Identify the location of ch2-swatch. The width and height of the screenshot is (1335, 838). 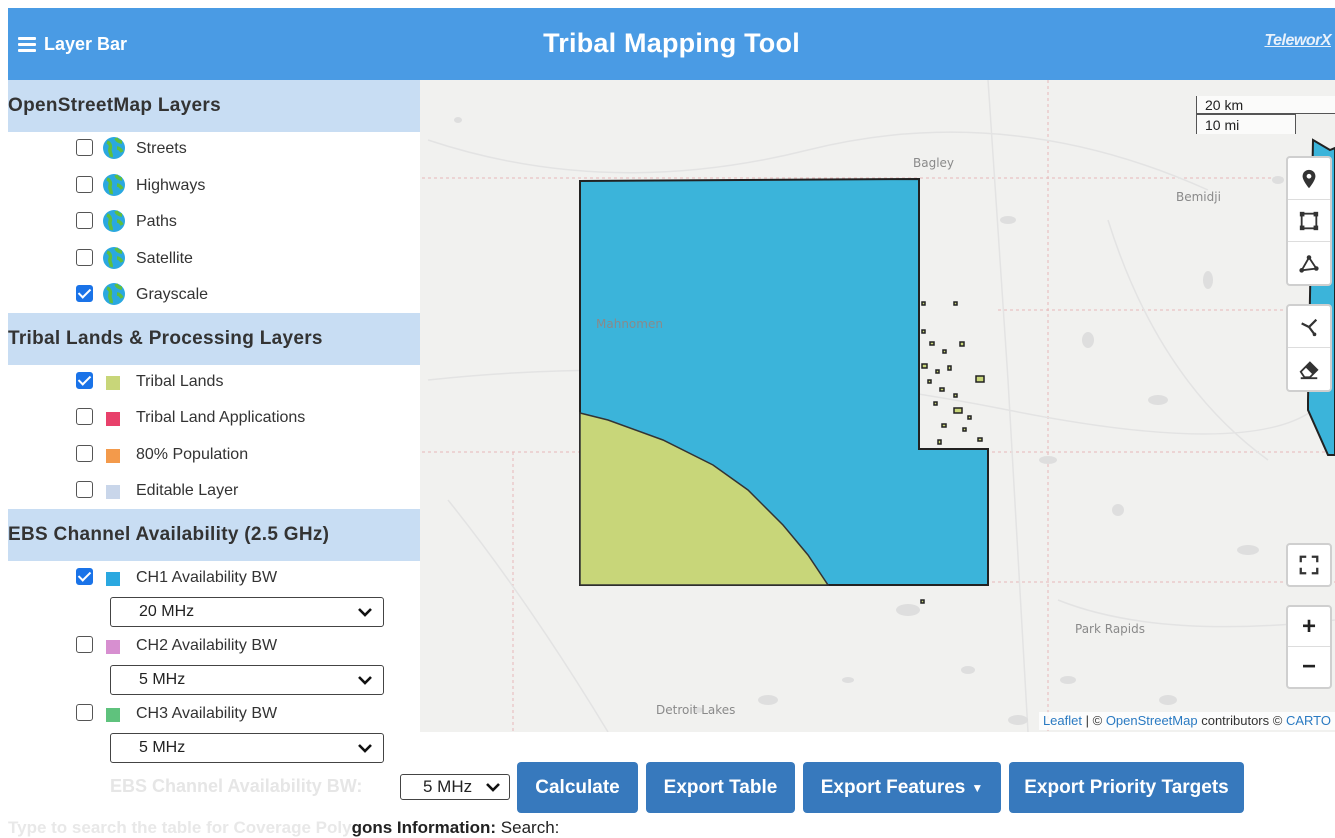
(113, 646).